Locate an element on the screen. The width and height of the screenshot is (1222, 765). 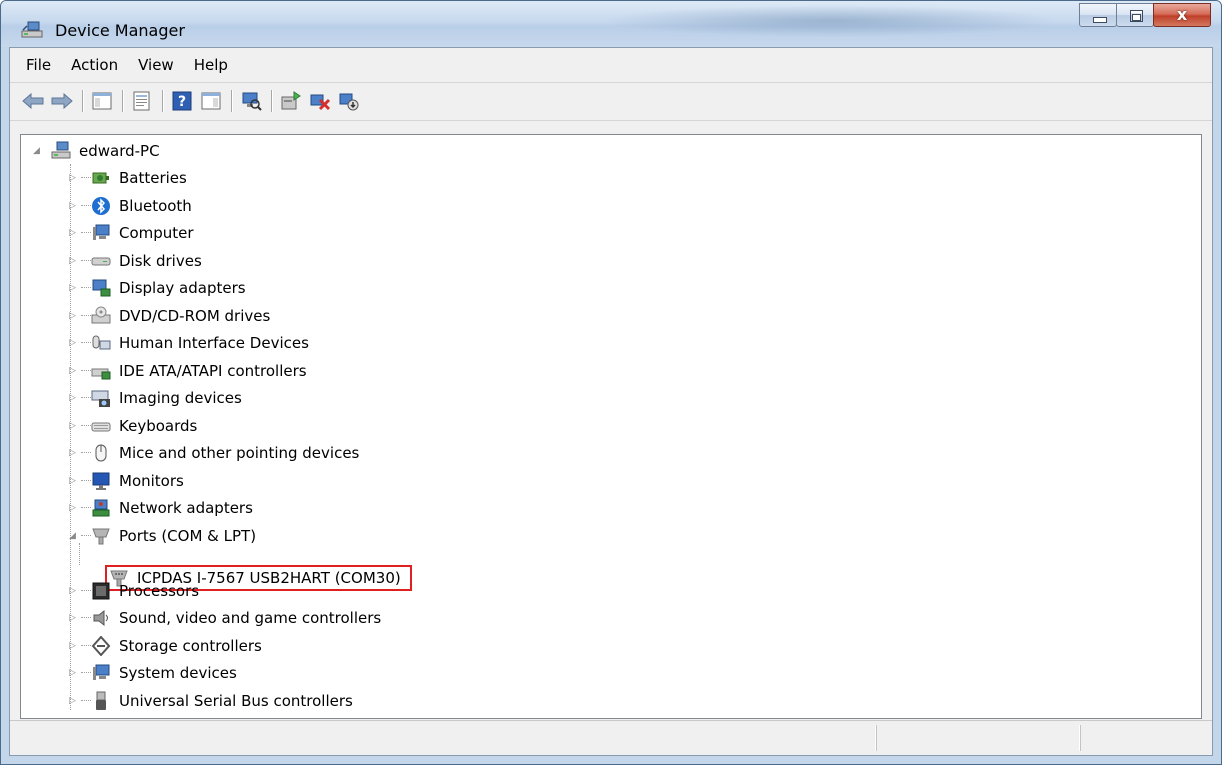
enable-disable-button is located at coordinates (349, 101).